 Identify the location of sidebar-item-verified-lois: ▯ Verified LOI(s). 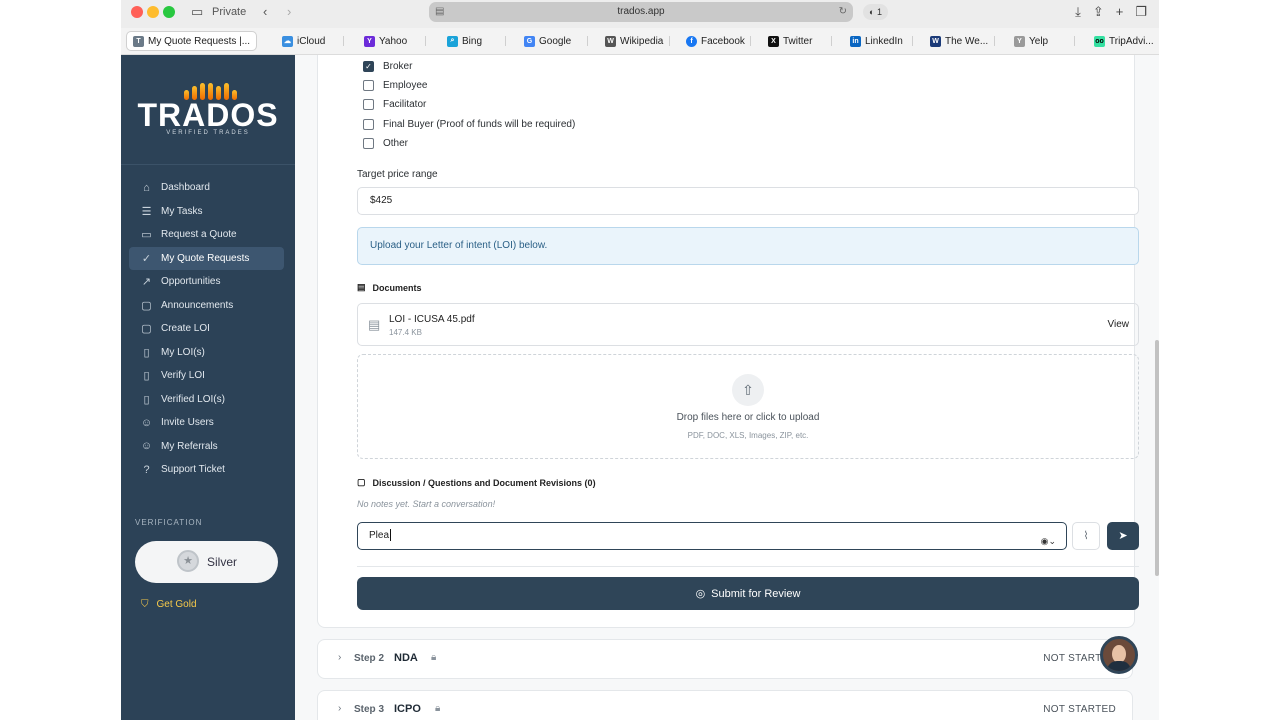
(206, 400).